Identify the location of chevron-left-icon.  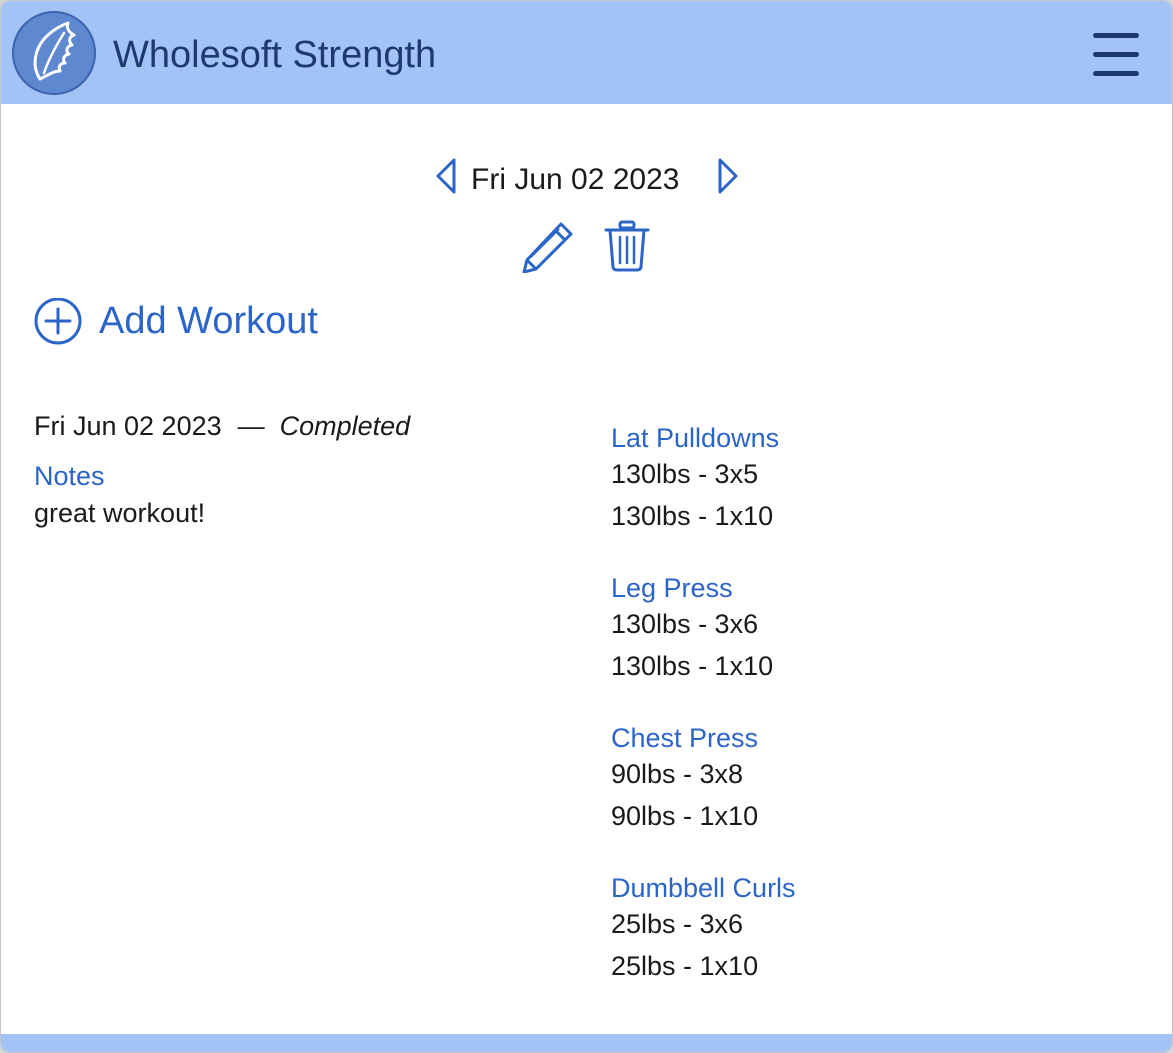
(446, 176).